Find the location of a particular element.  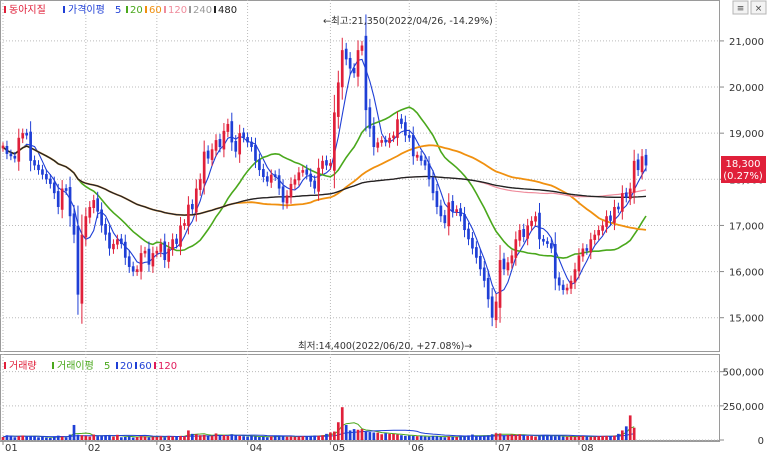

chart-settings-button: ≡ is located at coordinates (740, 7).